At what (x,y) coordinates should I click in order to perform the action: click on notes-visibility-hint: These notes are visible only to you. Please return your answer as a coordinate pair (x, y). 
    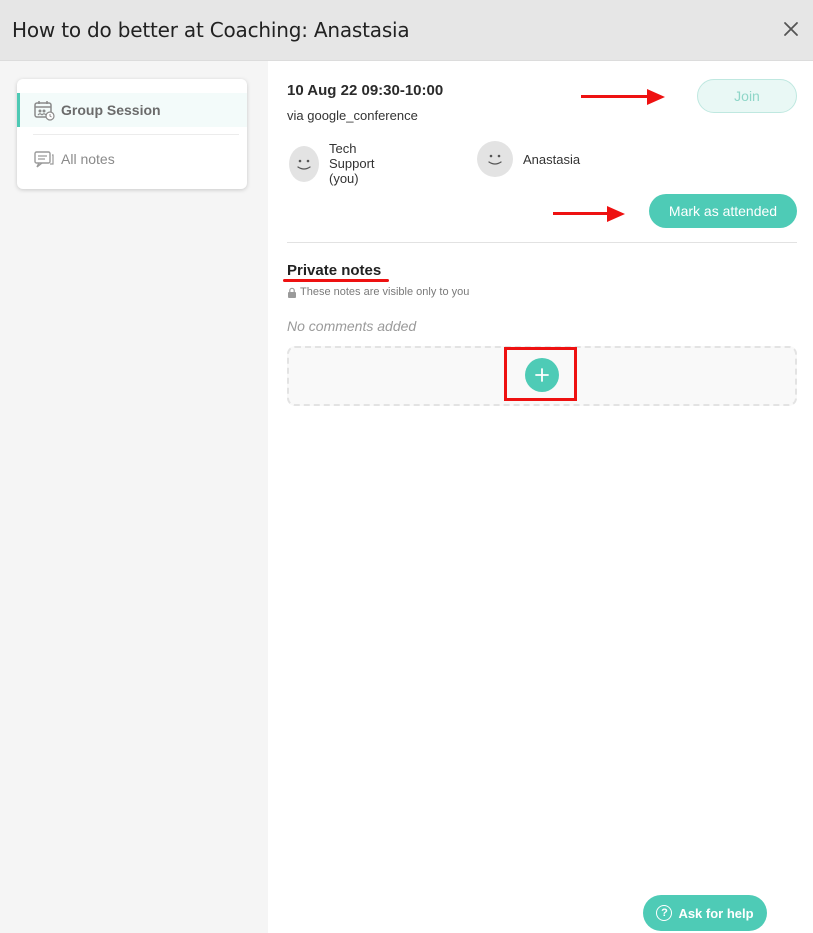
    Looking at the image, I should click on (378, 292).